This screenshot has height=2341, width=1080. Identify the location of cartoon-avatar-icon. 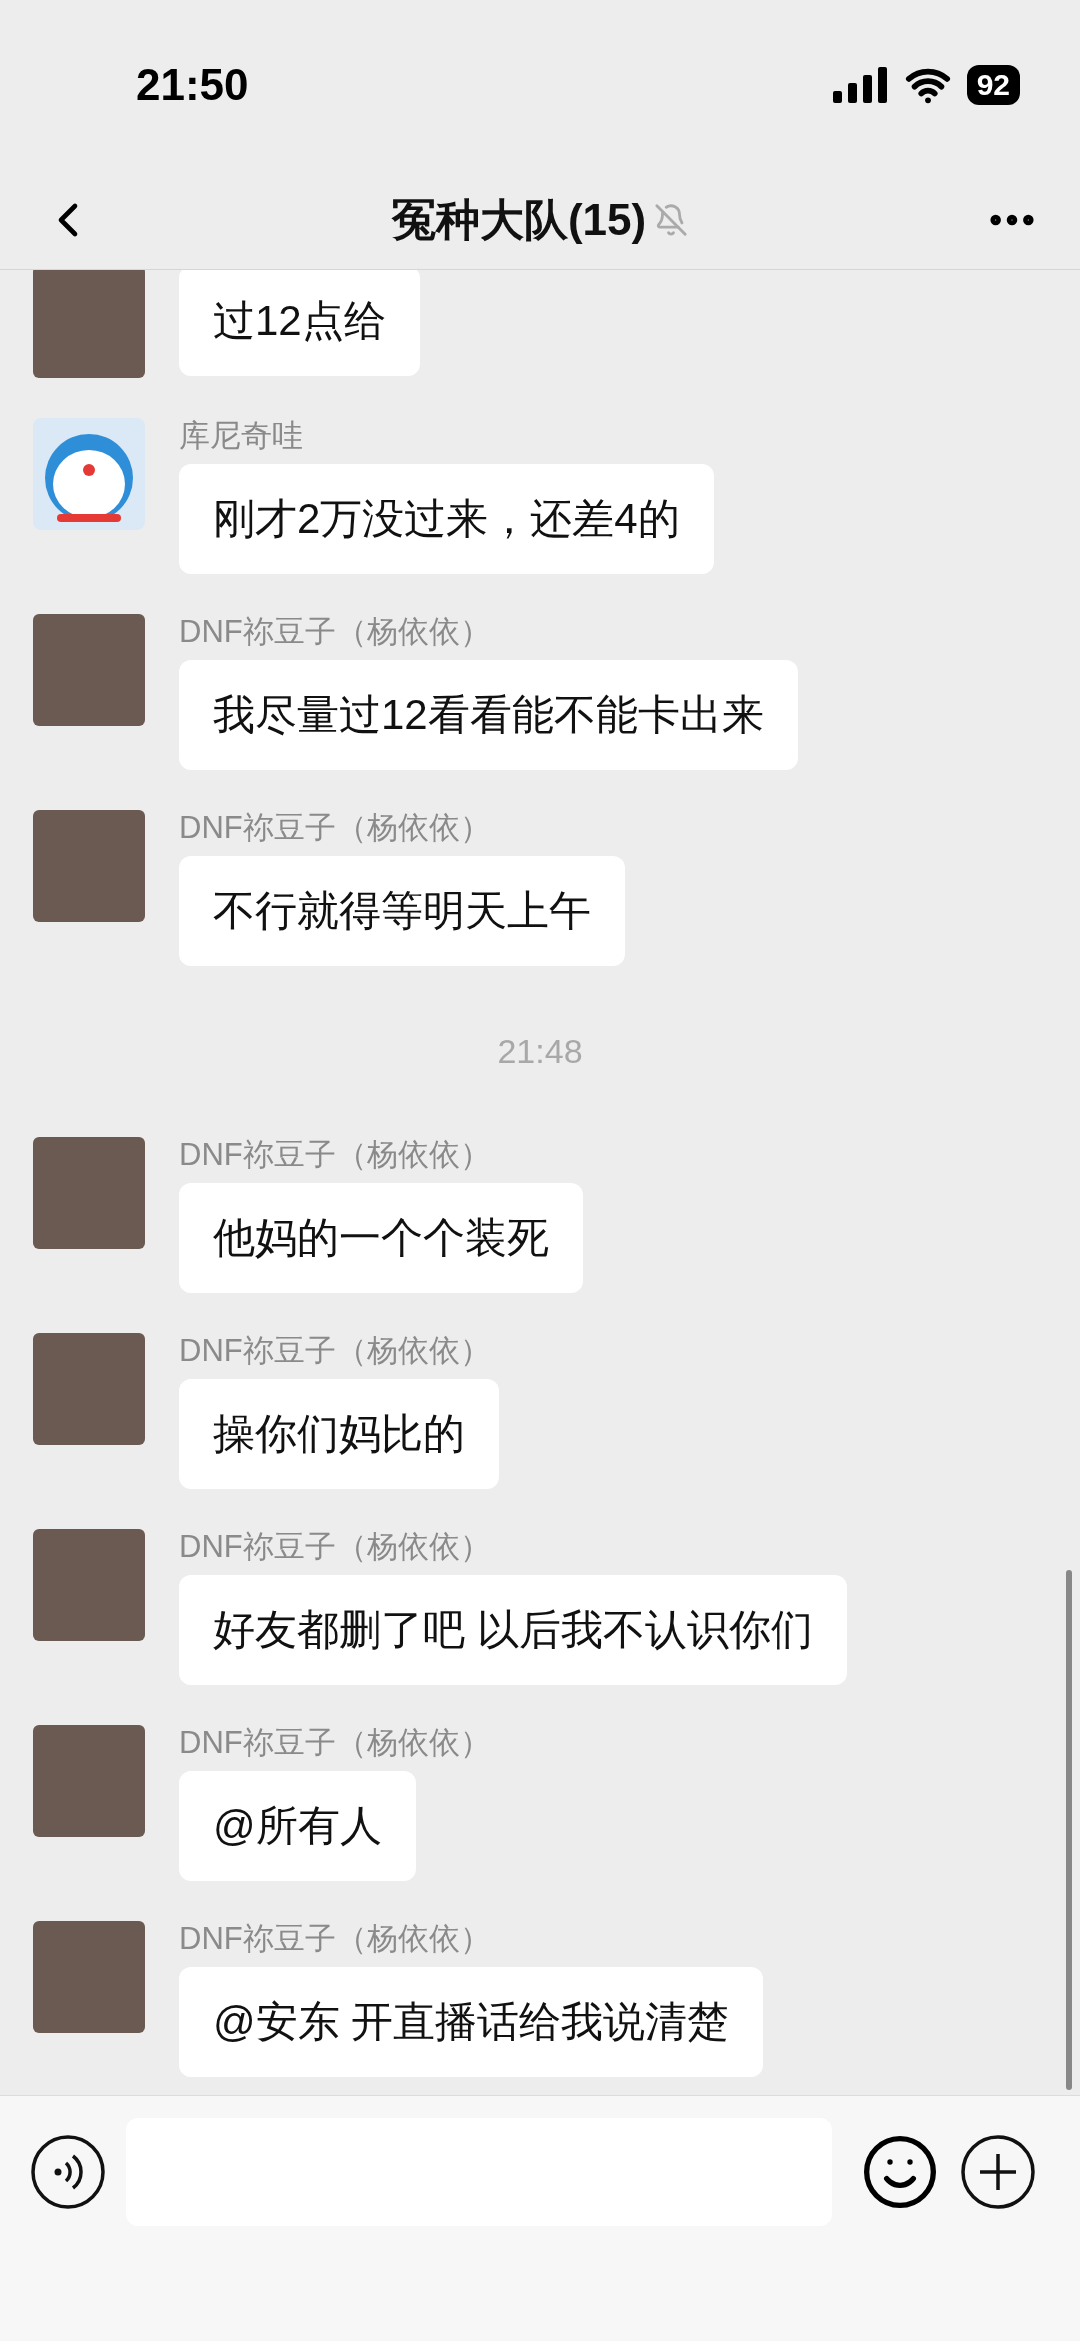
(89, 474).